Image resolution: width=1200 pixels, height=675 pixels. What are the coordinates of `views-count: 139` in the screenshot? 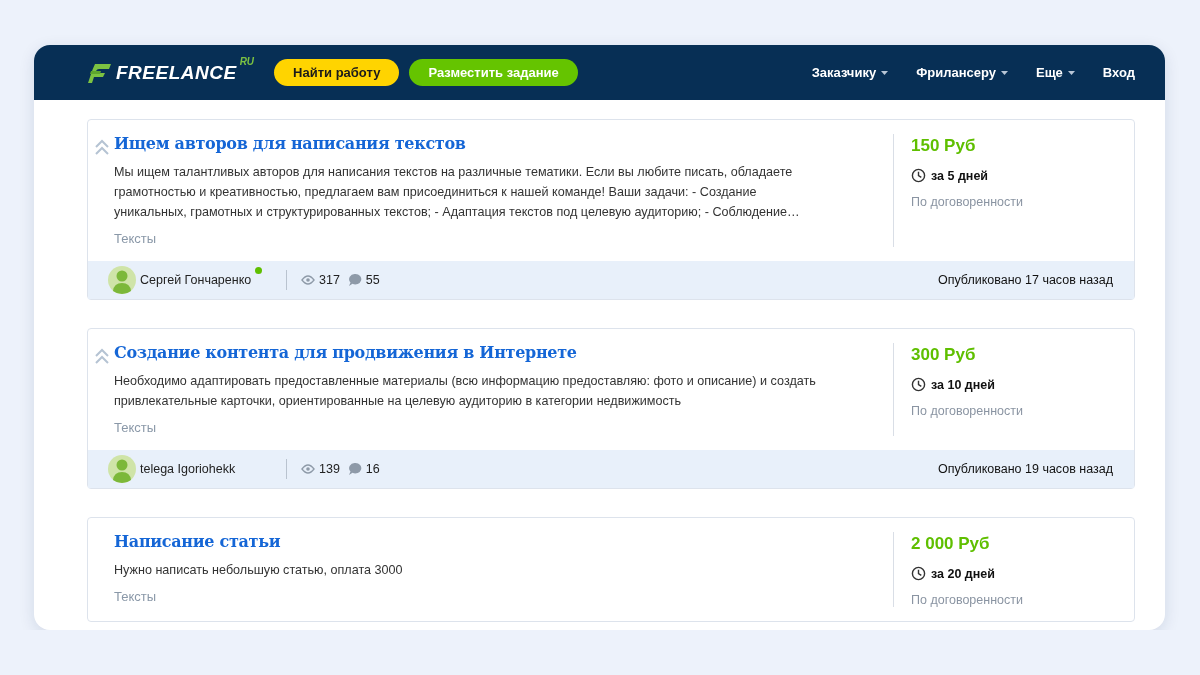 It's located at (329, 469).